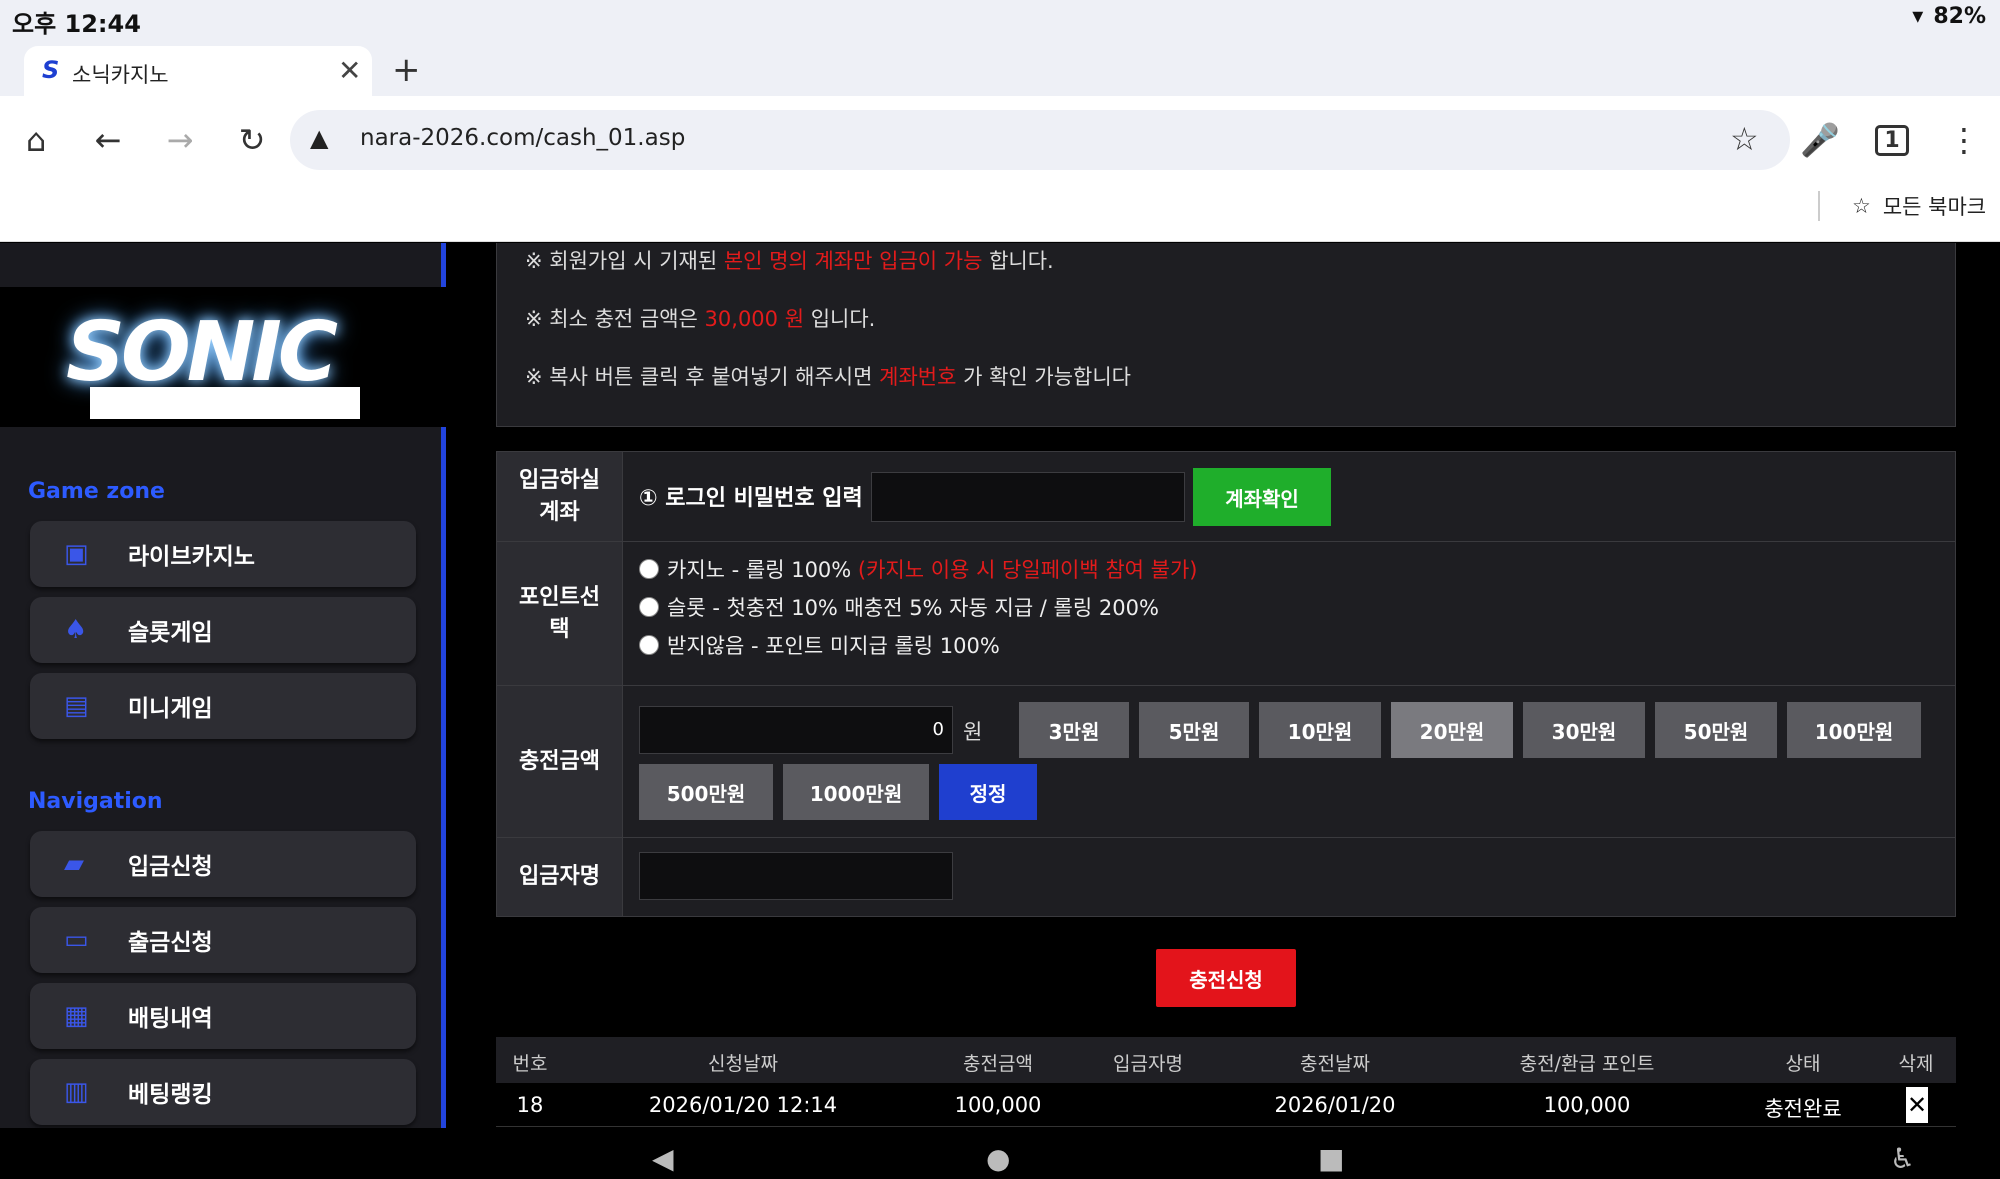  I want to click on nav-home-icon: ●, so click(998, 1158).